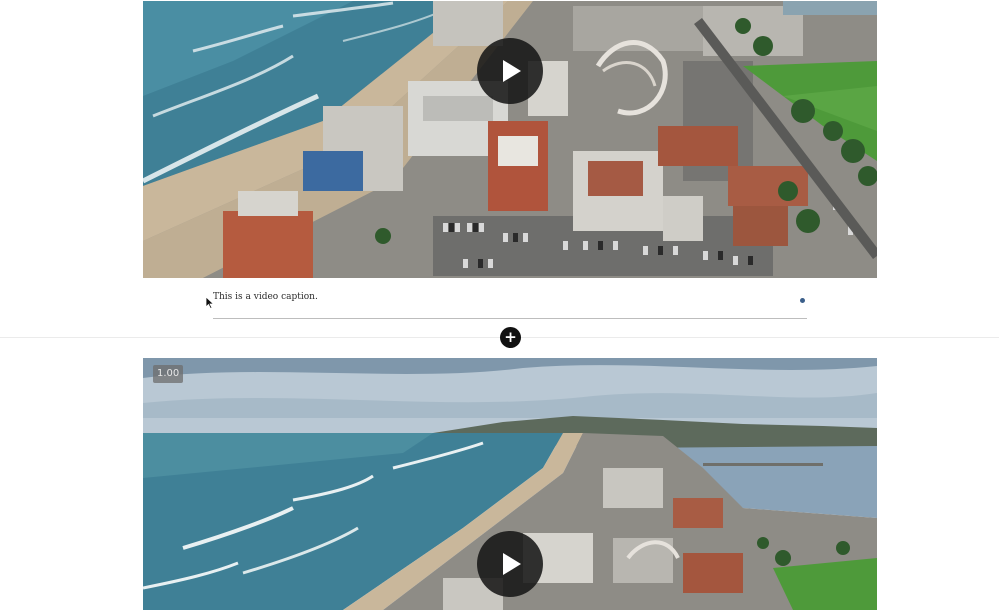  What do you see at coordinates (802, 300) in the screenshot?
I see `caption-status-dot` at bounding box center [802, 300].